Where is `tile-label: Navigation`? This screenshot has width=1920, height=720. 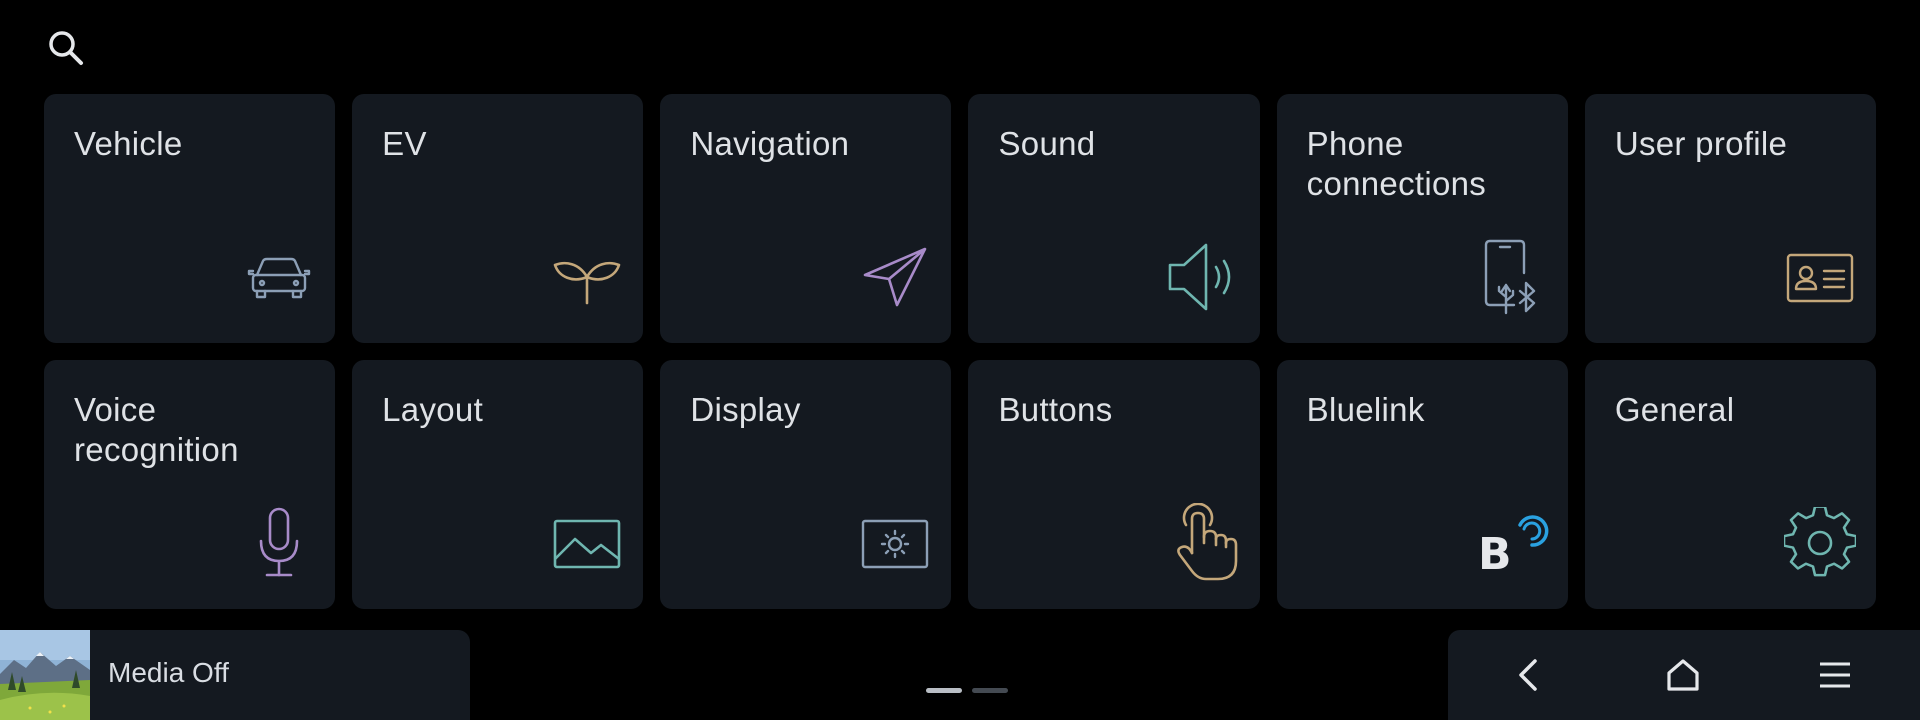 tile-label: Navigation is located at coordinates (770, 143).